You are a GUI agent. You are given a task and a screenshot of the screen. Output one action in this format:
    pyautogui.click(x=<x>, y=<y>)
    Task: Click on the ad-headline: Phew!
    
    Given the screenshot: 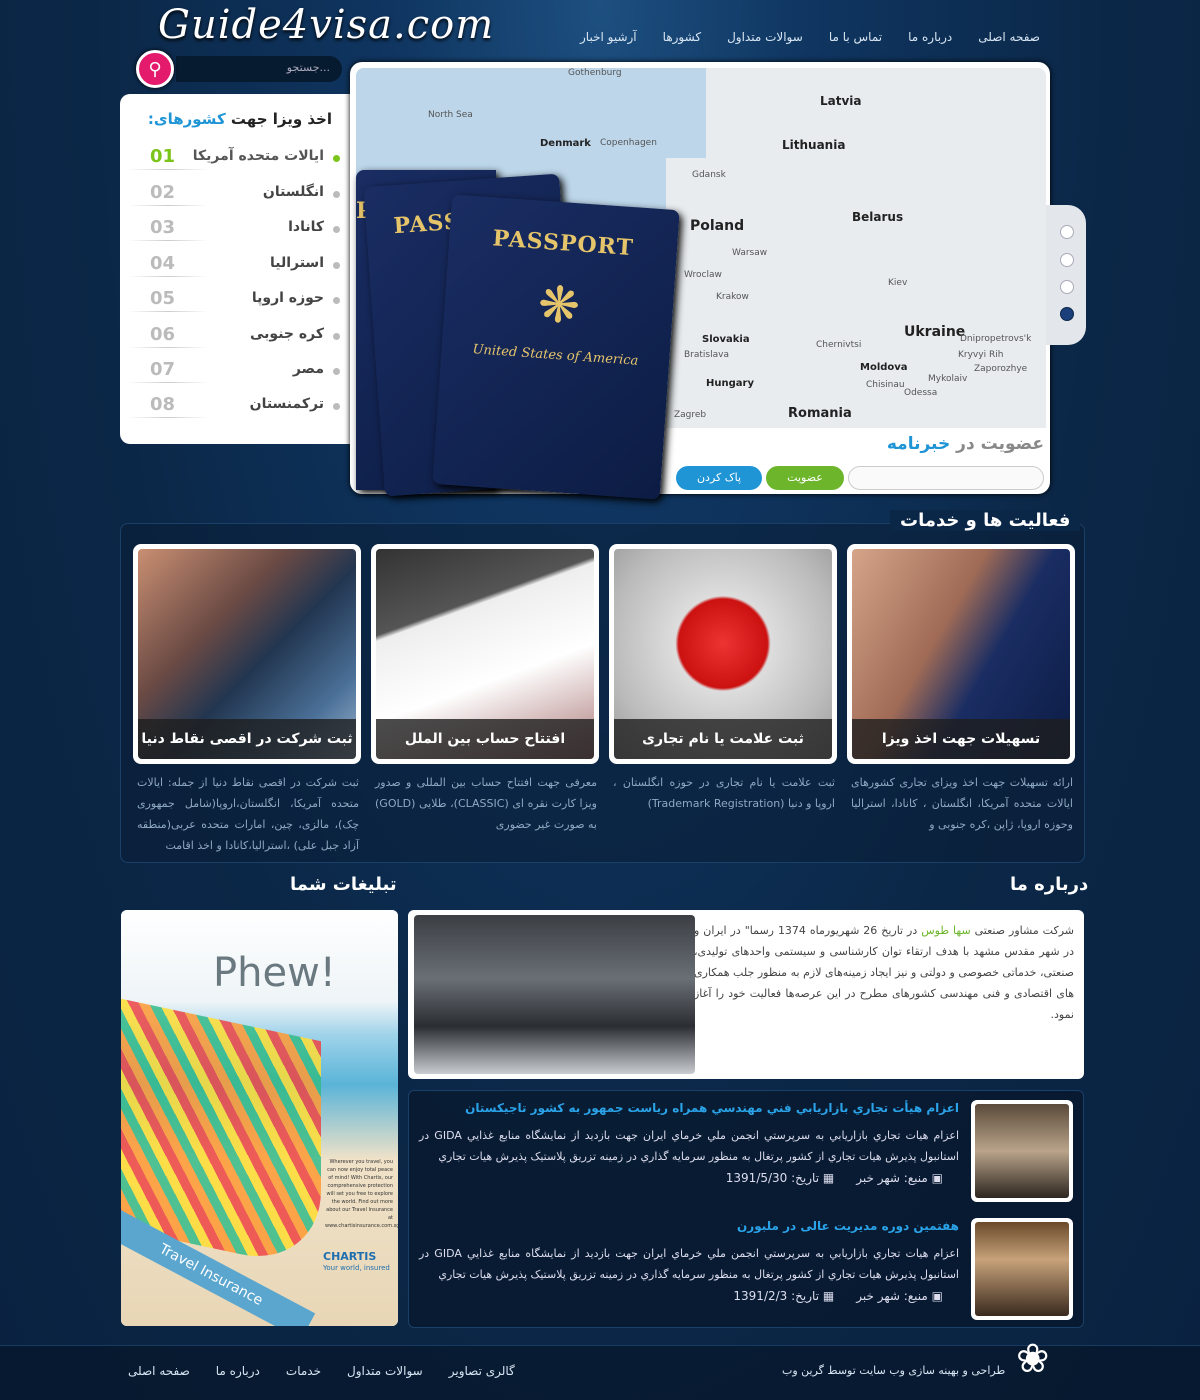 What is the action you would take?
    pyautogui.click(x=274, y=973)
    